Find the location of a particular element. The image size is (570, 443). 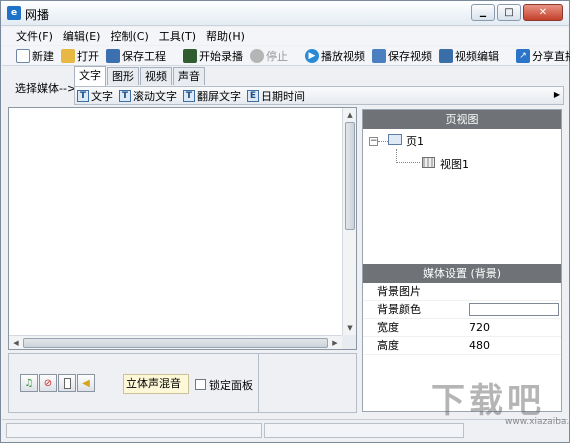

speaker-icon: ◀ is located at coordinates (86, 383).